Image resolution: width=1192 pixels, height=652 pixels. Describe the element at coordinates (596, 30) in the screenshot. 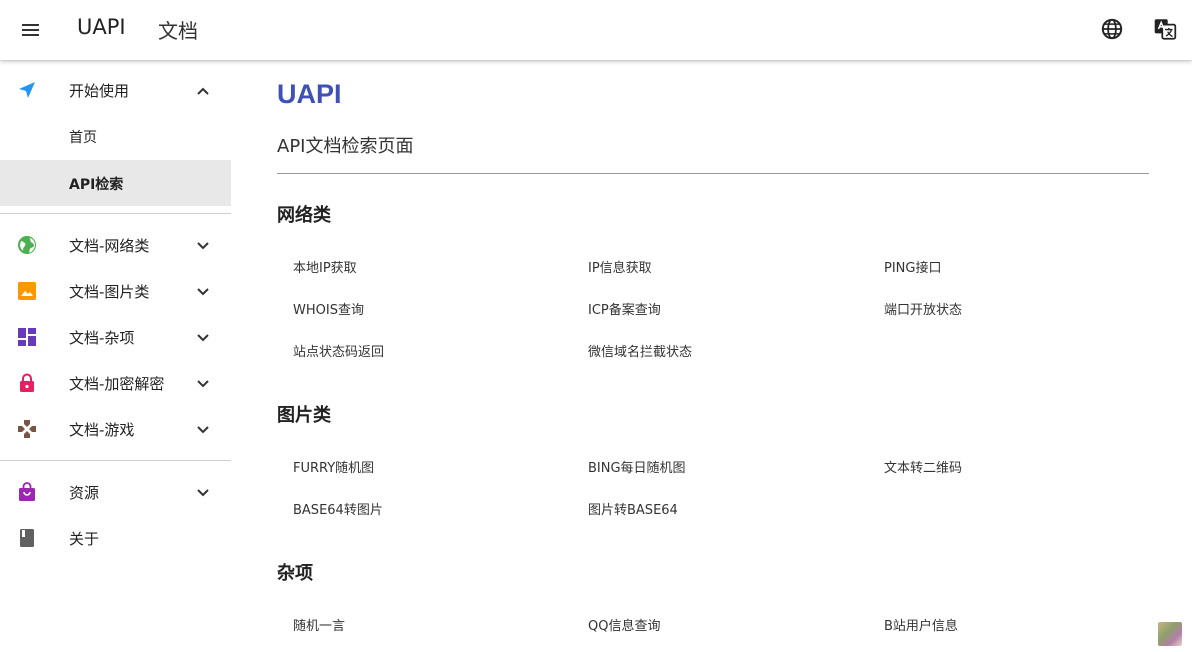

I see `app-bar: UAPI 文档` at that location.